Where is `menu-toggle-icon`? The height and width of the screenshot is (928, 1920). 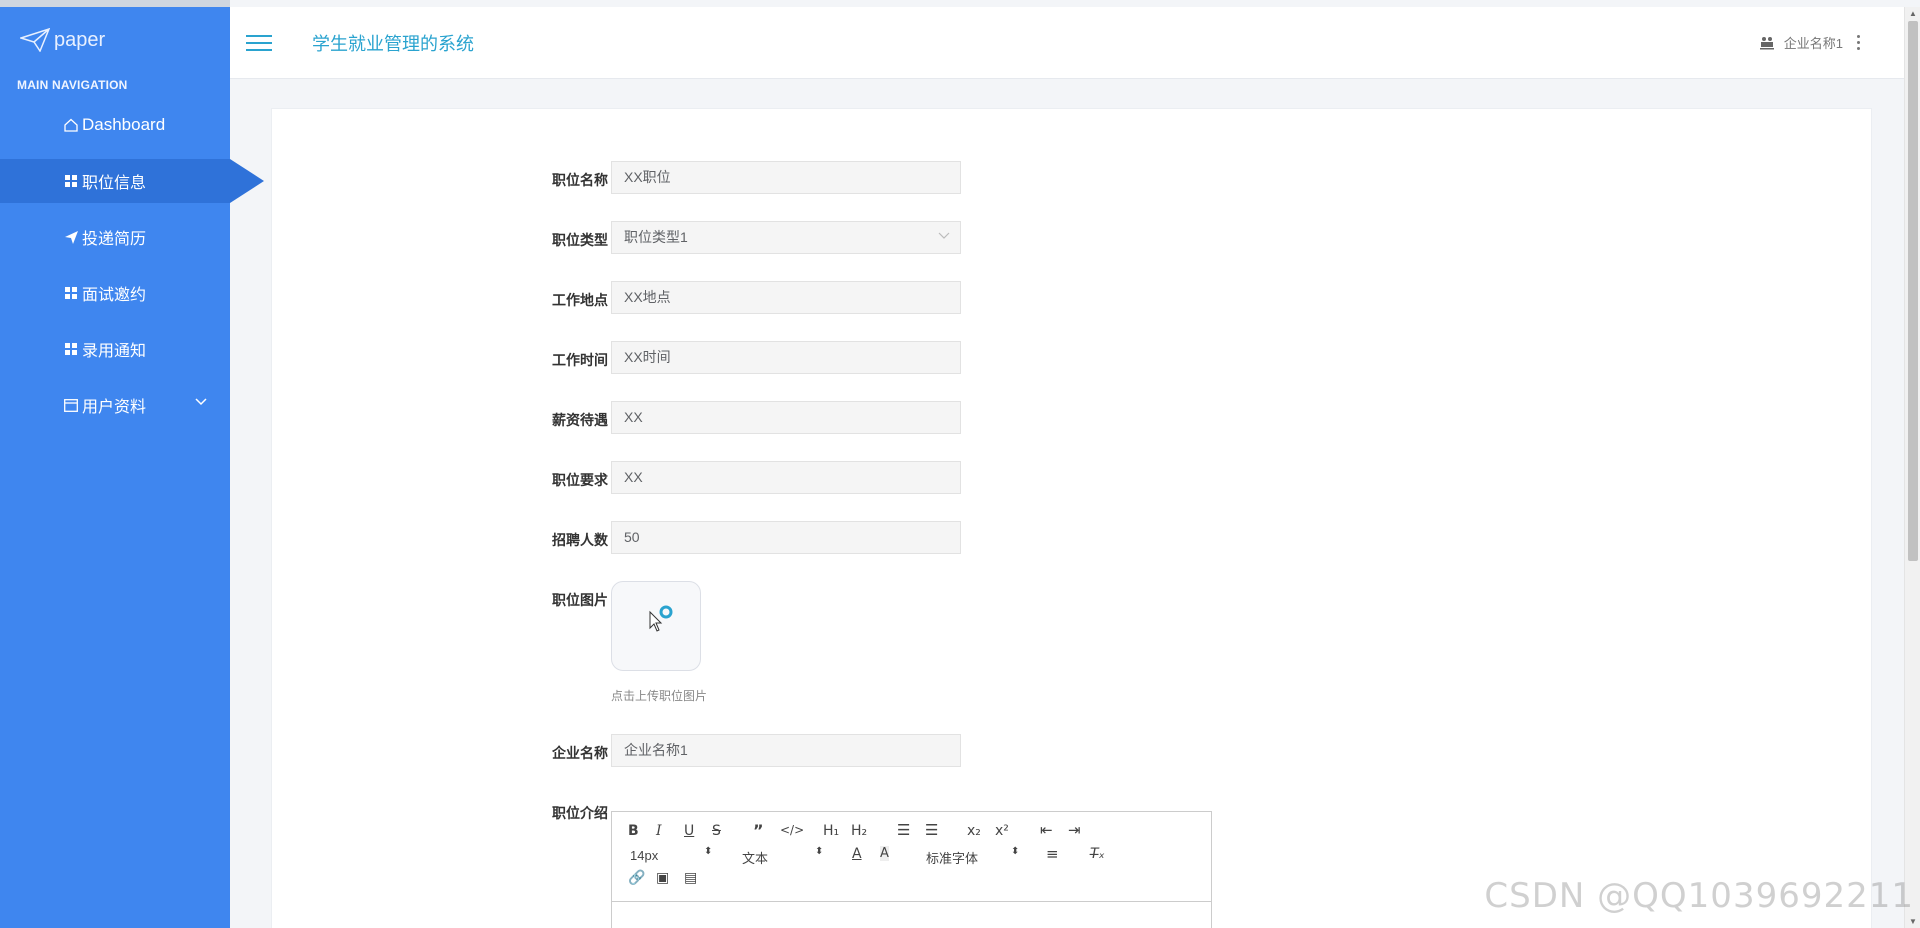
menu-toggle-icon is located at coordinates (259, 43).